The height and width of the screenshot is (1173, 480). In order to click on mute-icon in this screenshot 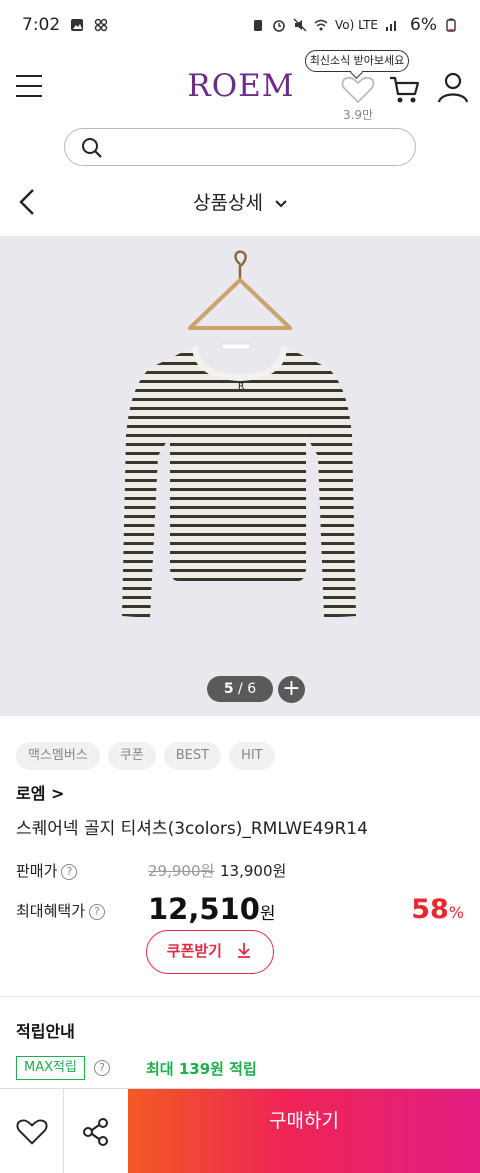, I will do `click(300, 25)`.